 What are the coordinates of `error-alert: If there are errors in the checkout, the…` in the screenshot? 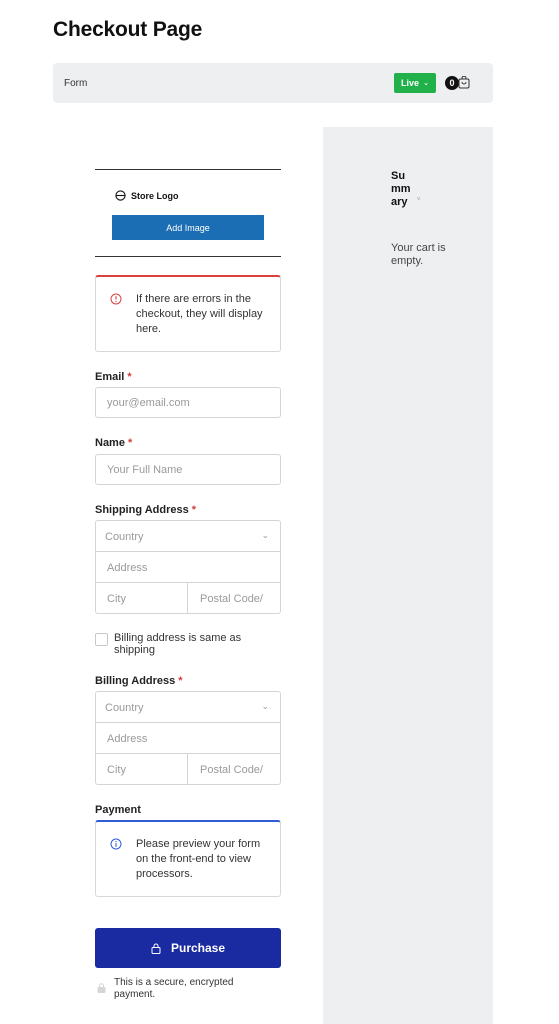 It's located at (188, 313).